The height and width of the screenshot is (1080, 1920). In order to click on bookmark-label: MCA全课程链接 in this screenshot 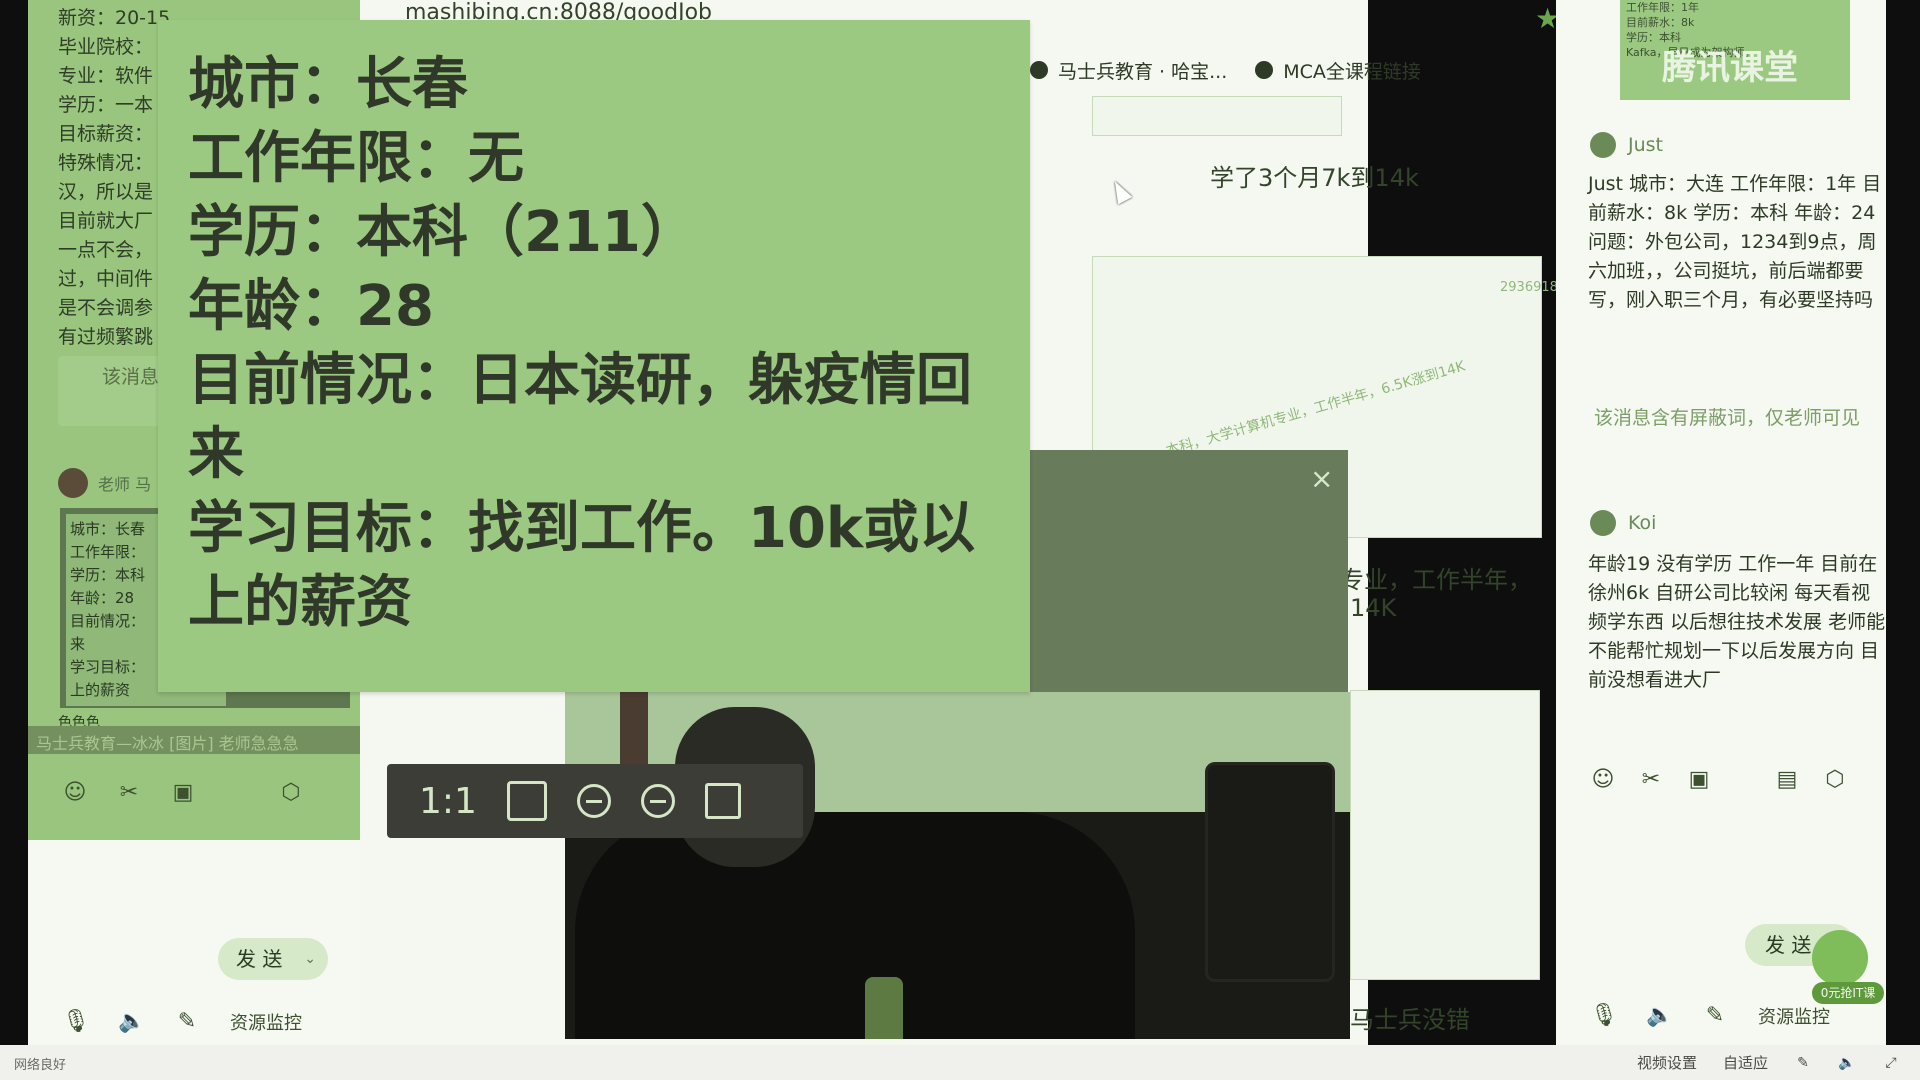, I will do `click(1352, 71)`.